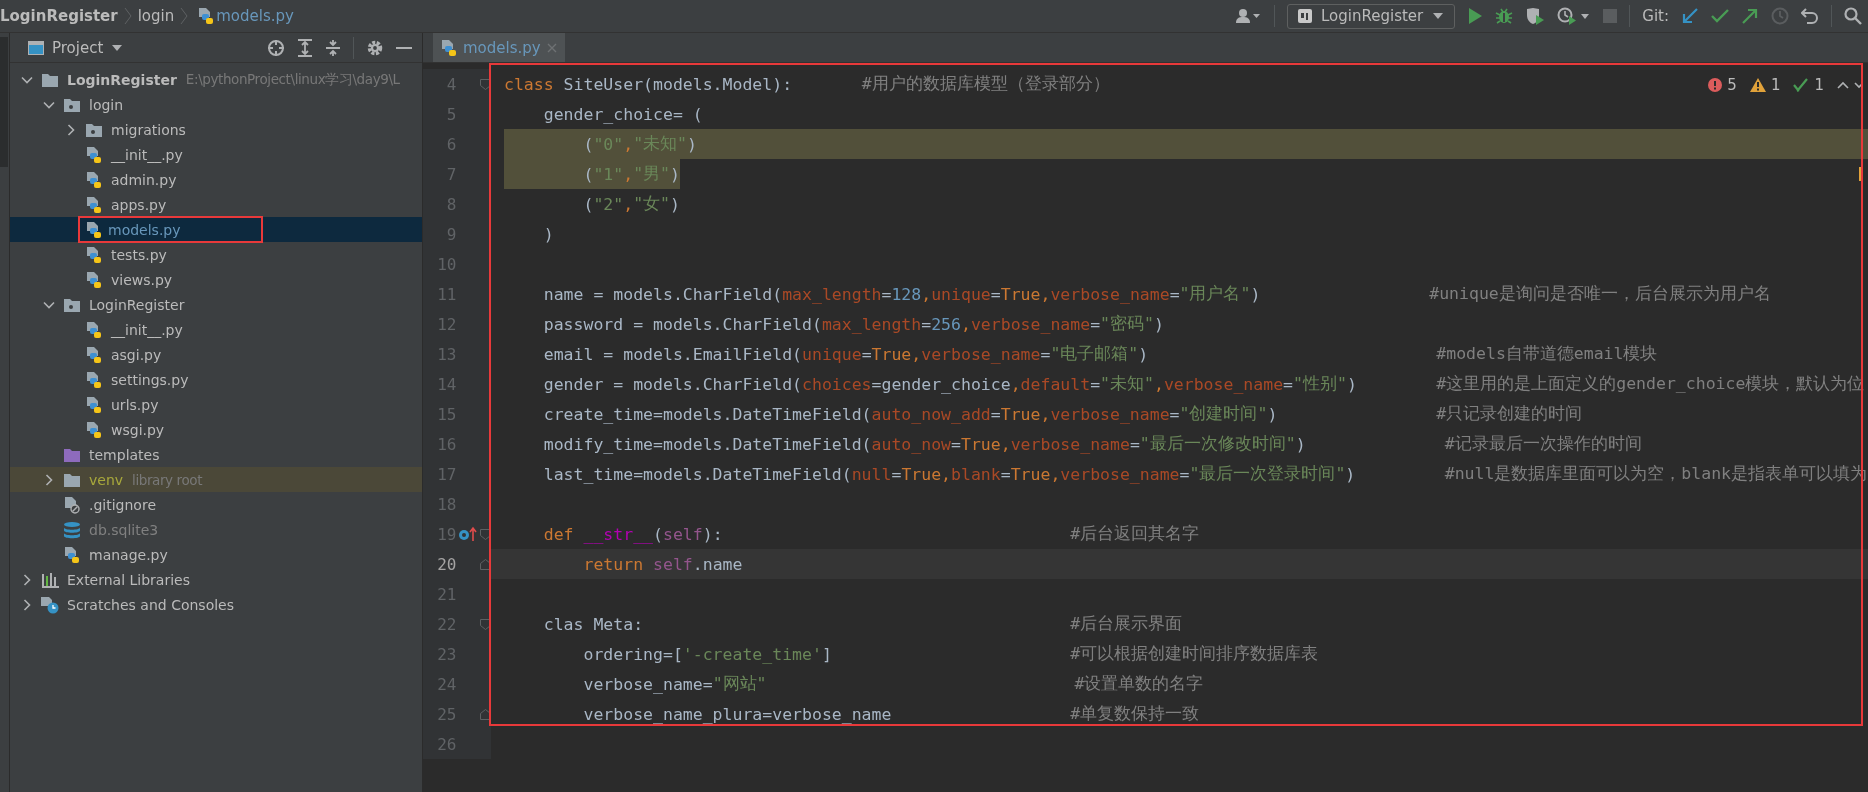  I want to click on crosshair-icon, so click(276, 47).